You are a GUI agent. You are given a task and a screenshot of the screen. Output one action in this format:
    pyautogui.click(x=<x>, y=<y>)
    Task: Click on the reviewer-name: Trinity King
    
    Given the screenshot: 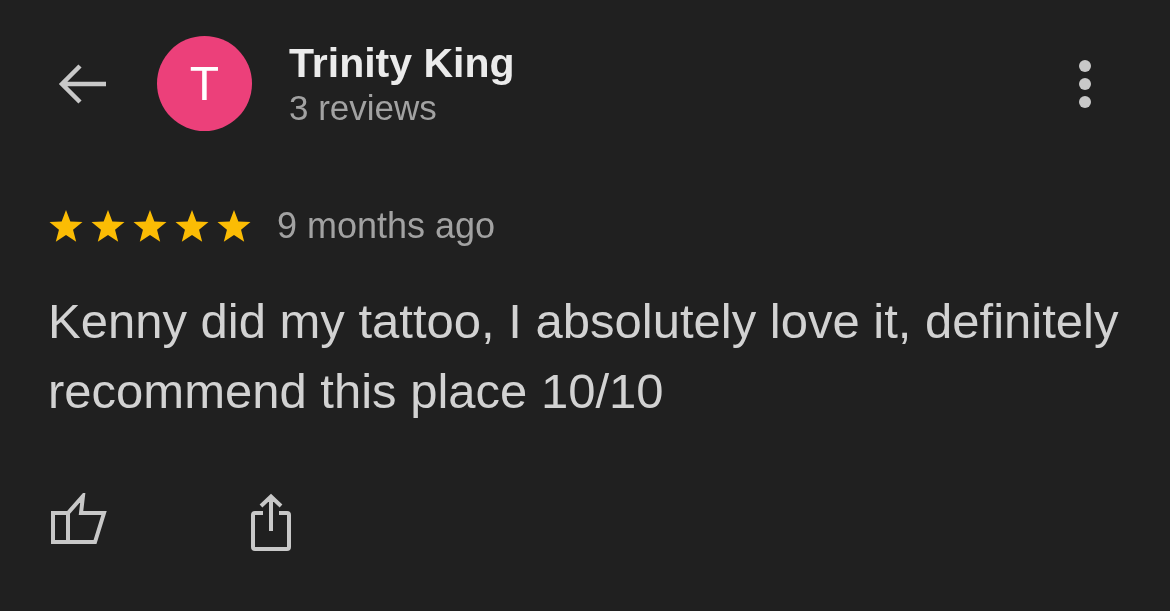 What is the action you would take?
    pyautogui.click(x=402, y=62)
    